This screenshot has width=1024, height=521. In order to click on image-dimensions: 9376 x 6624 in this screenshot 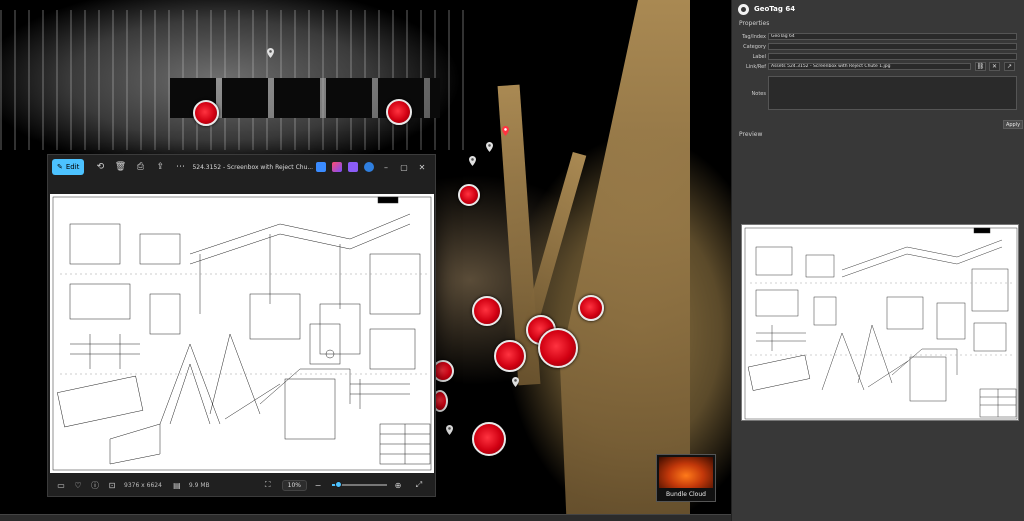, I will do `click(143, 485)`.